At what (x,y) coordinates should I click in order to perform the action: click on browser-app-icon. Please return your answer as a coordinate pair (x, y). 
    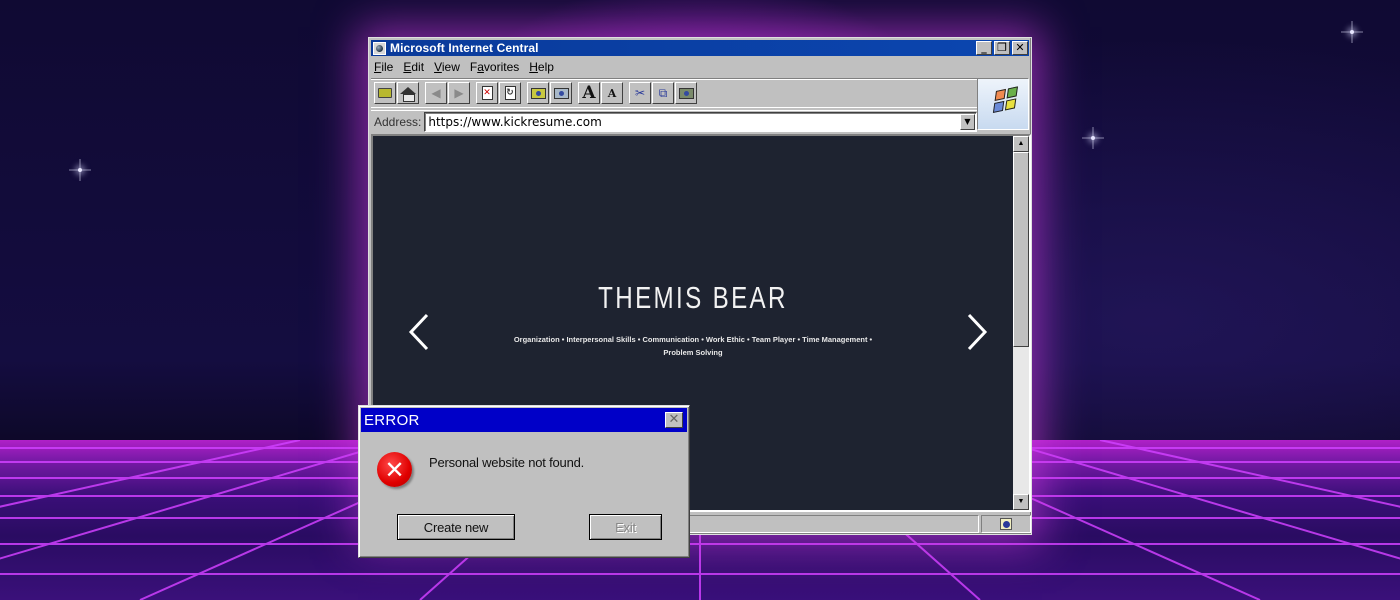
    Looking at the image, I should click on (379, 48).